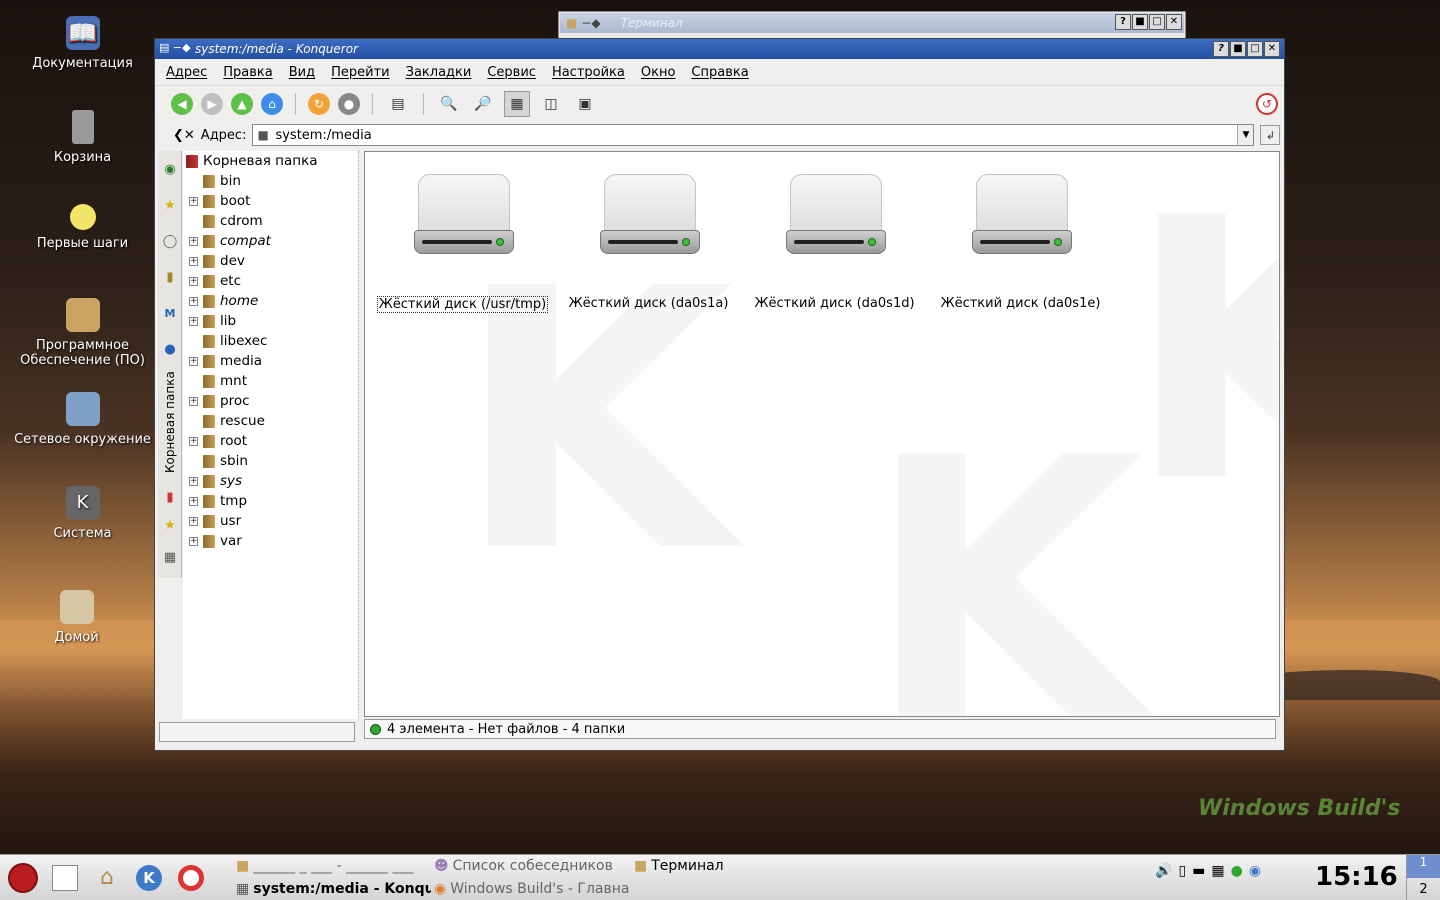 Image resolution: width=1440 pixels, height=900 pixels. What do you see at coordinates (333, 866) in the screenshot?
I see `task-item: ■ ______ _ ___ - ______ ___` at bounding box center [333, 866].